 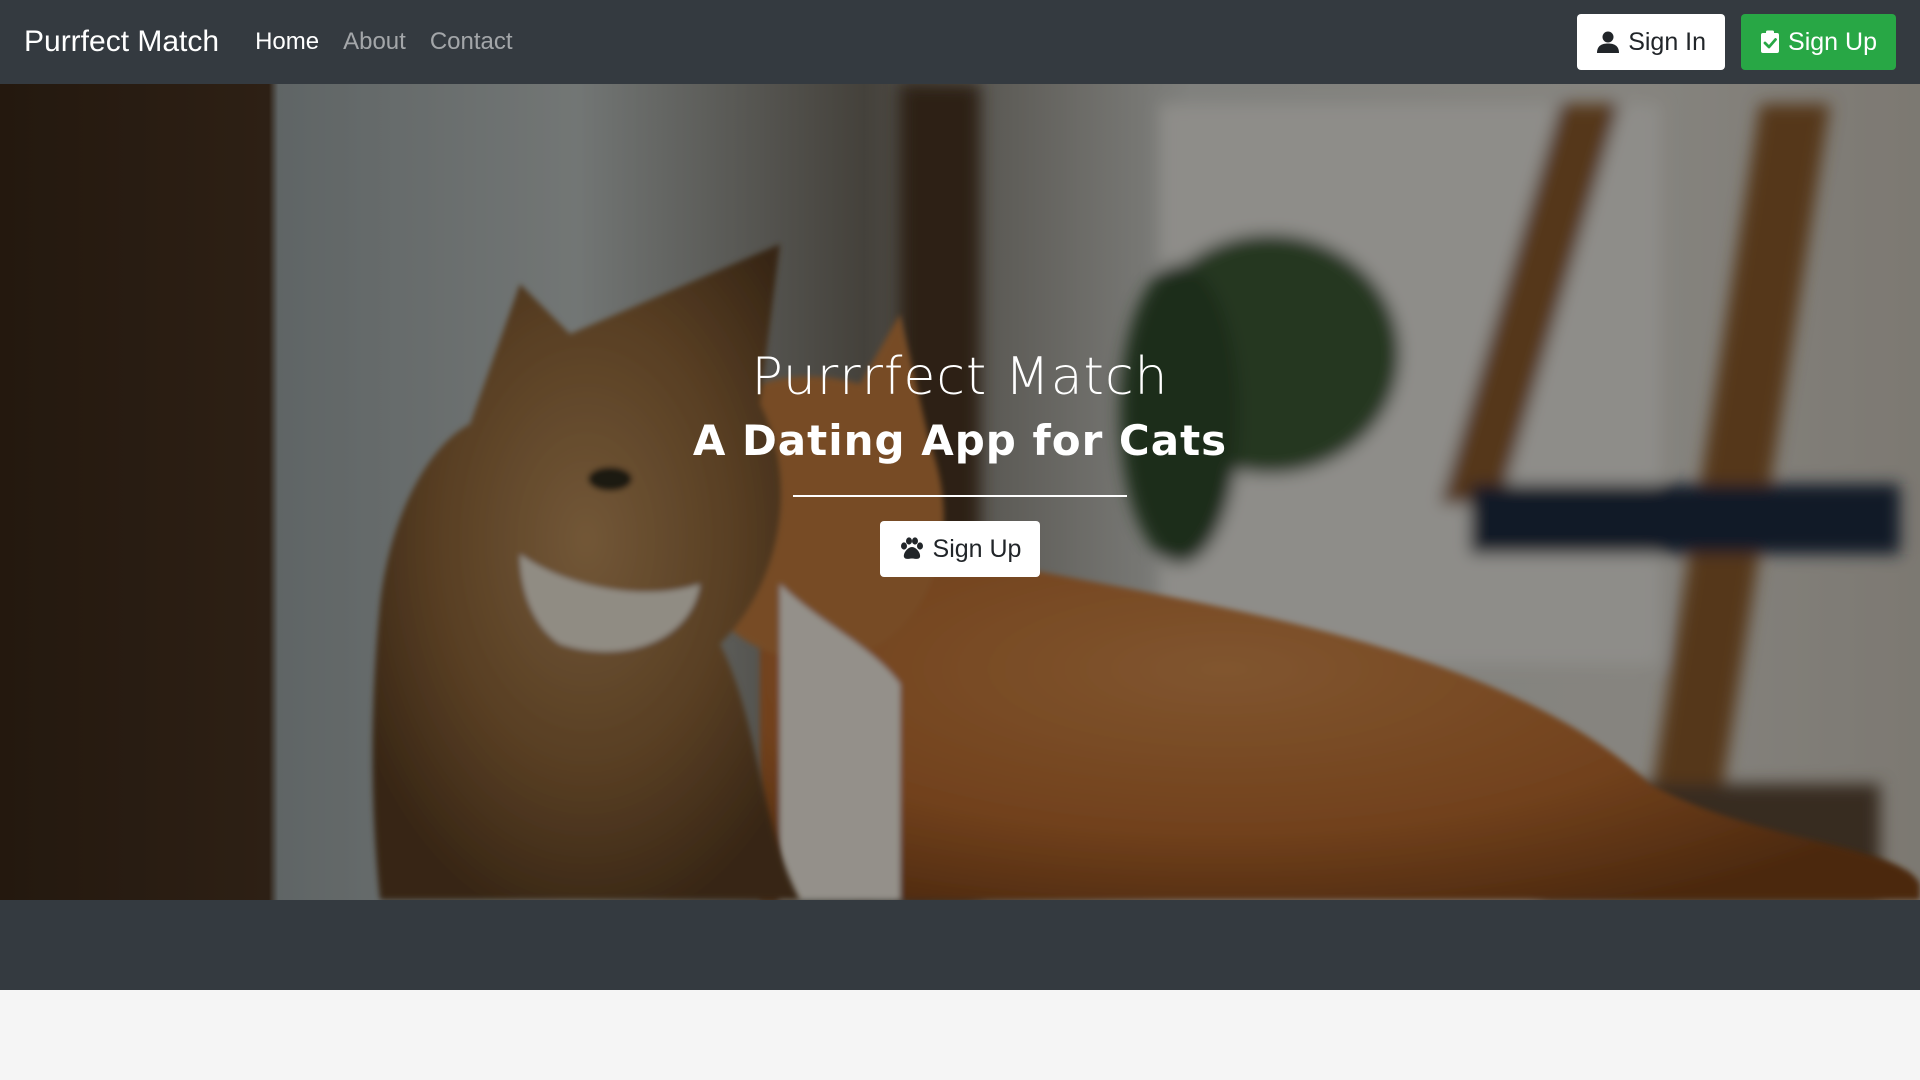 I want to click on nav-link-home: Home, so click(x=287, y=42).